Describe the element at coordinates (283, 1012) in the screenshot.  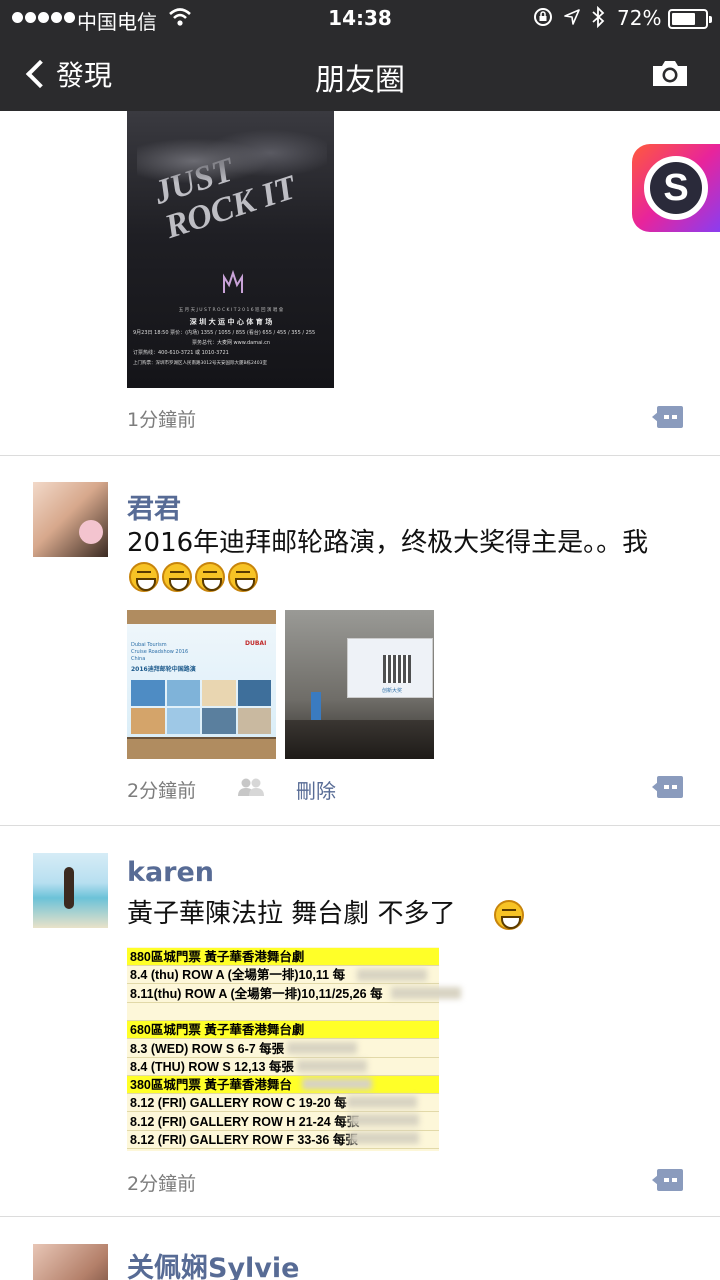
I see `ticket-row` at that location.